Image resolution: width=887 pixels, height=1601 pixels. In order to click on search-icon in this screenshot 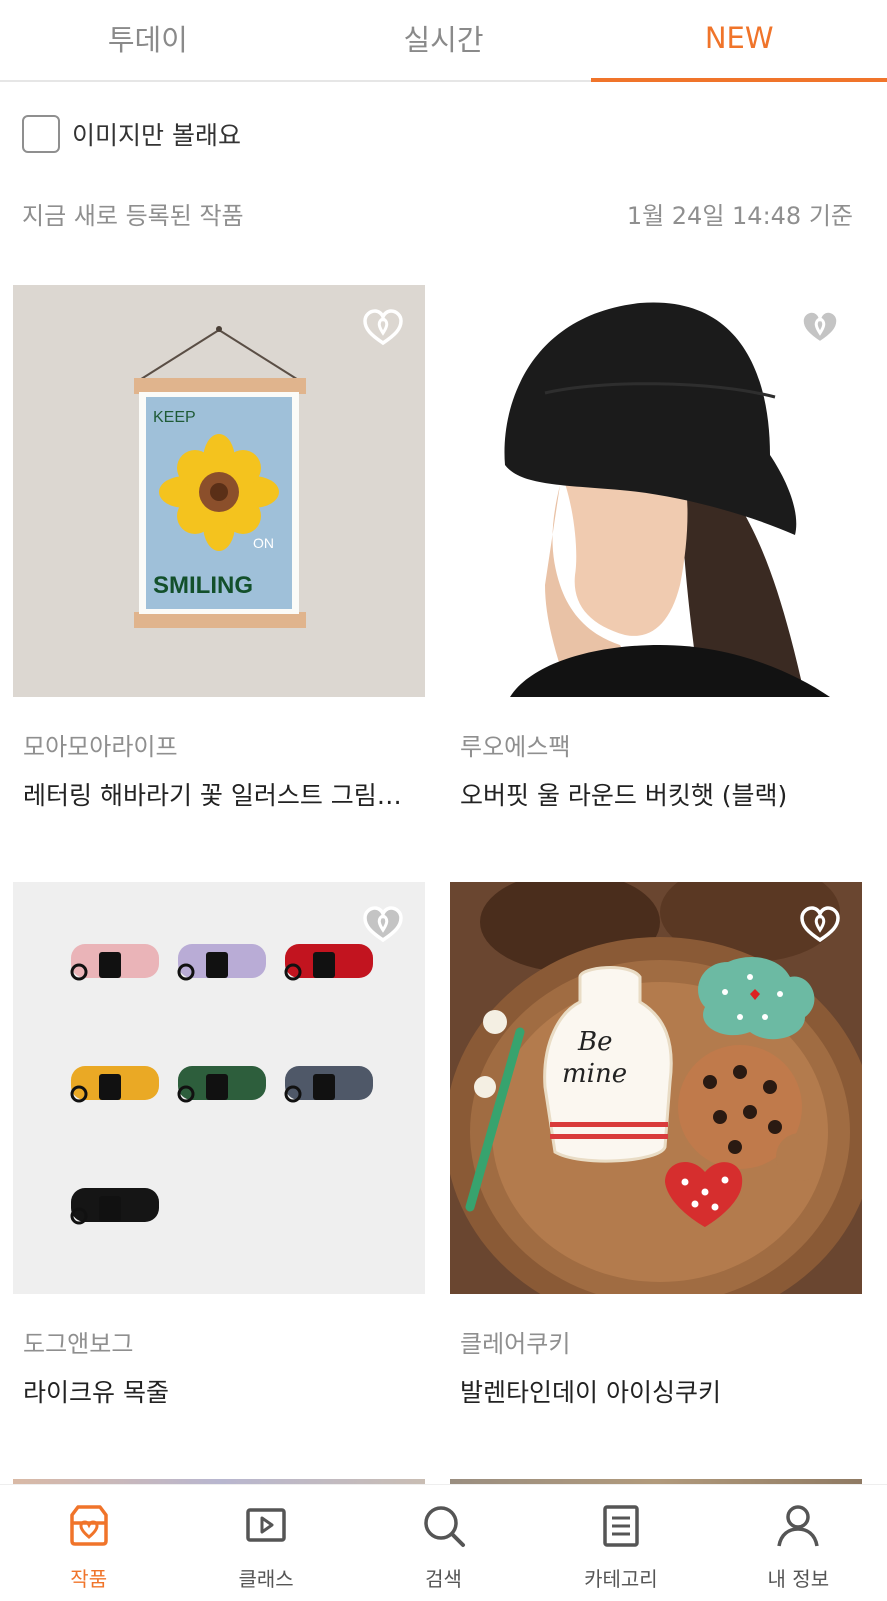, I will do `click(444, 1526)`.